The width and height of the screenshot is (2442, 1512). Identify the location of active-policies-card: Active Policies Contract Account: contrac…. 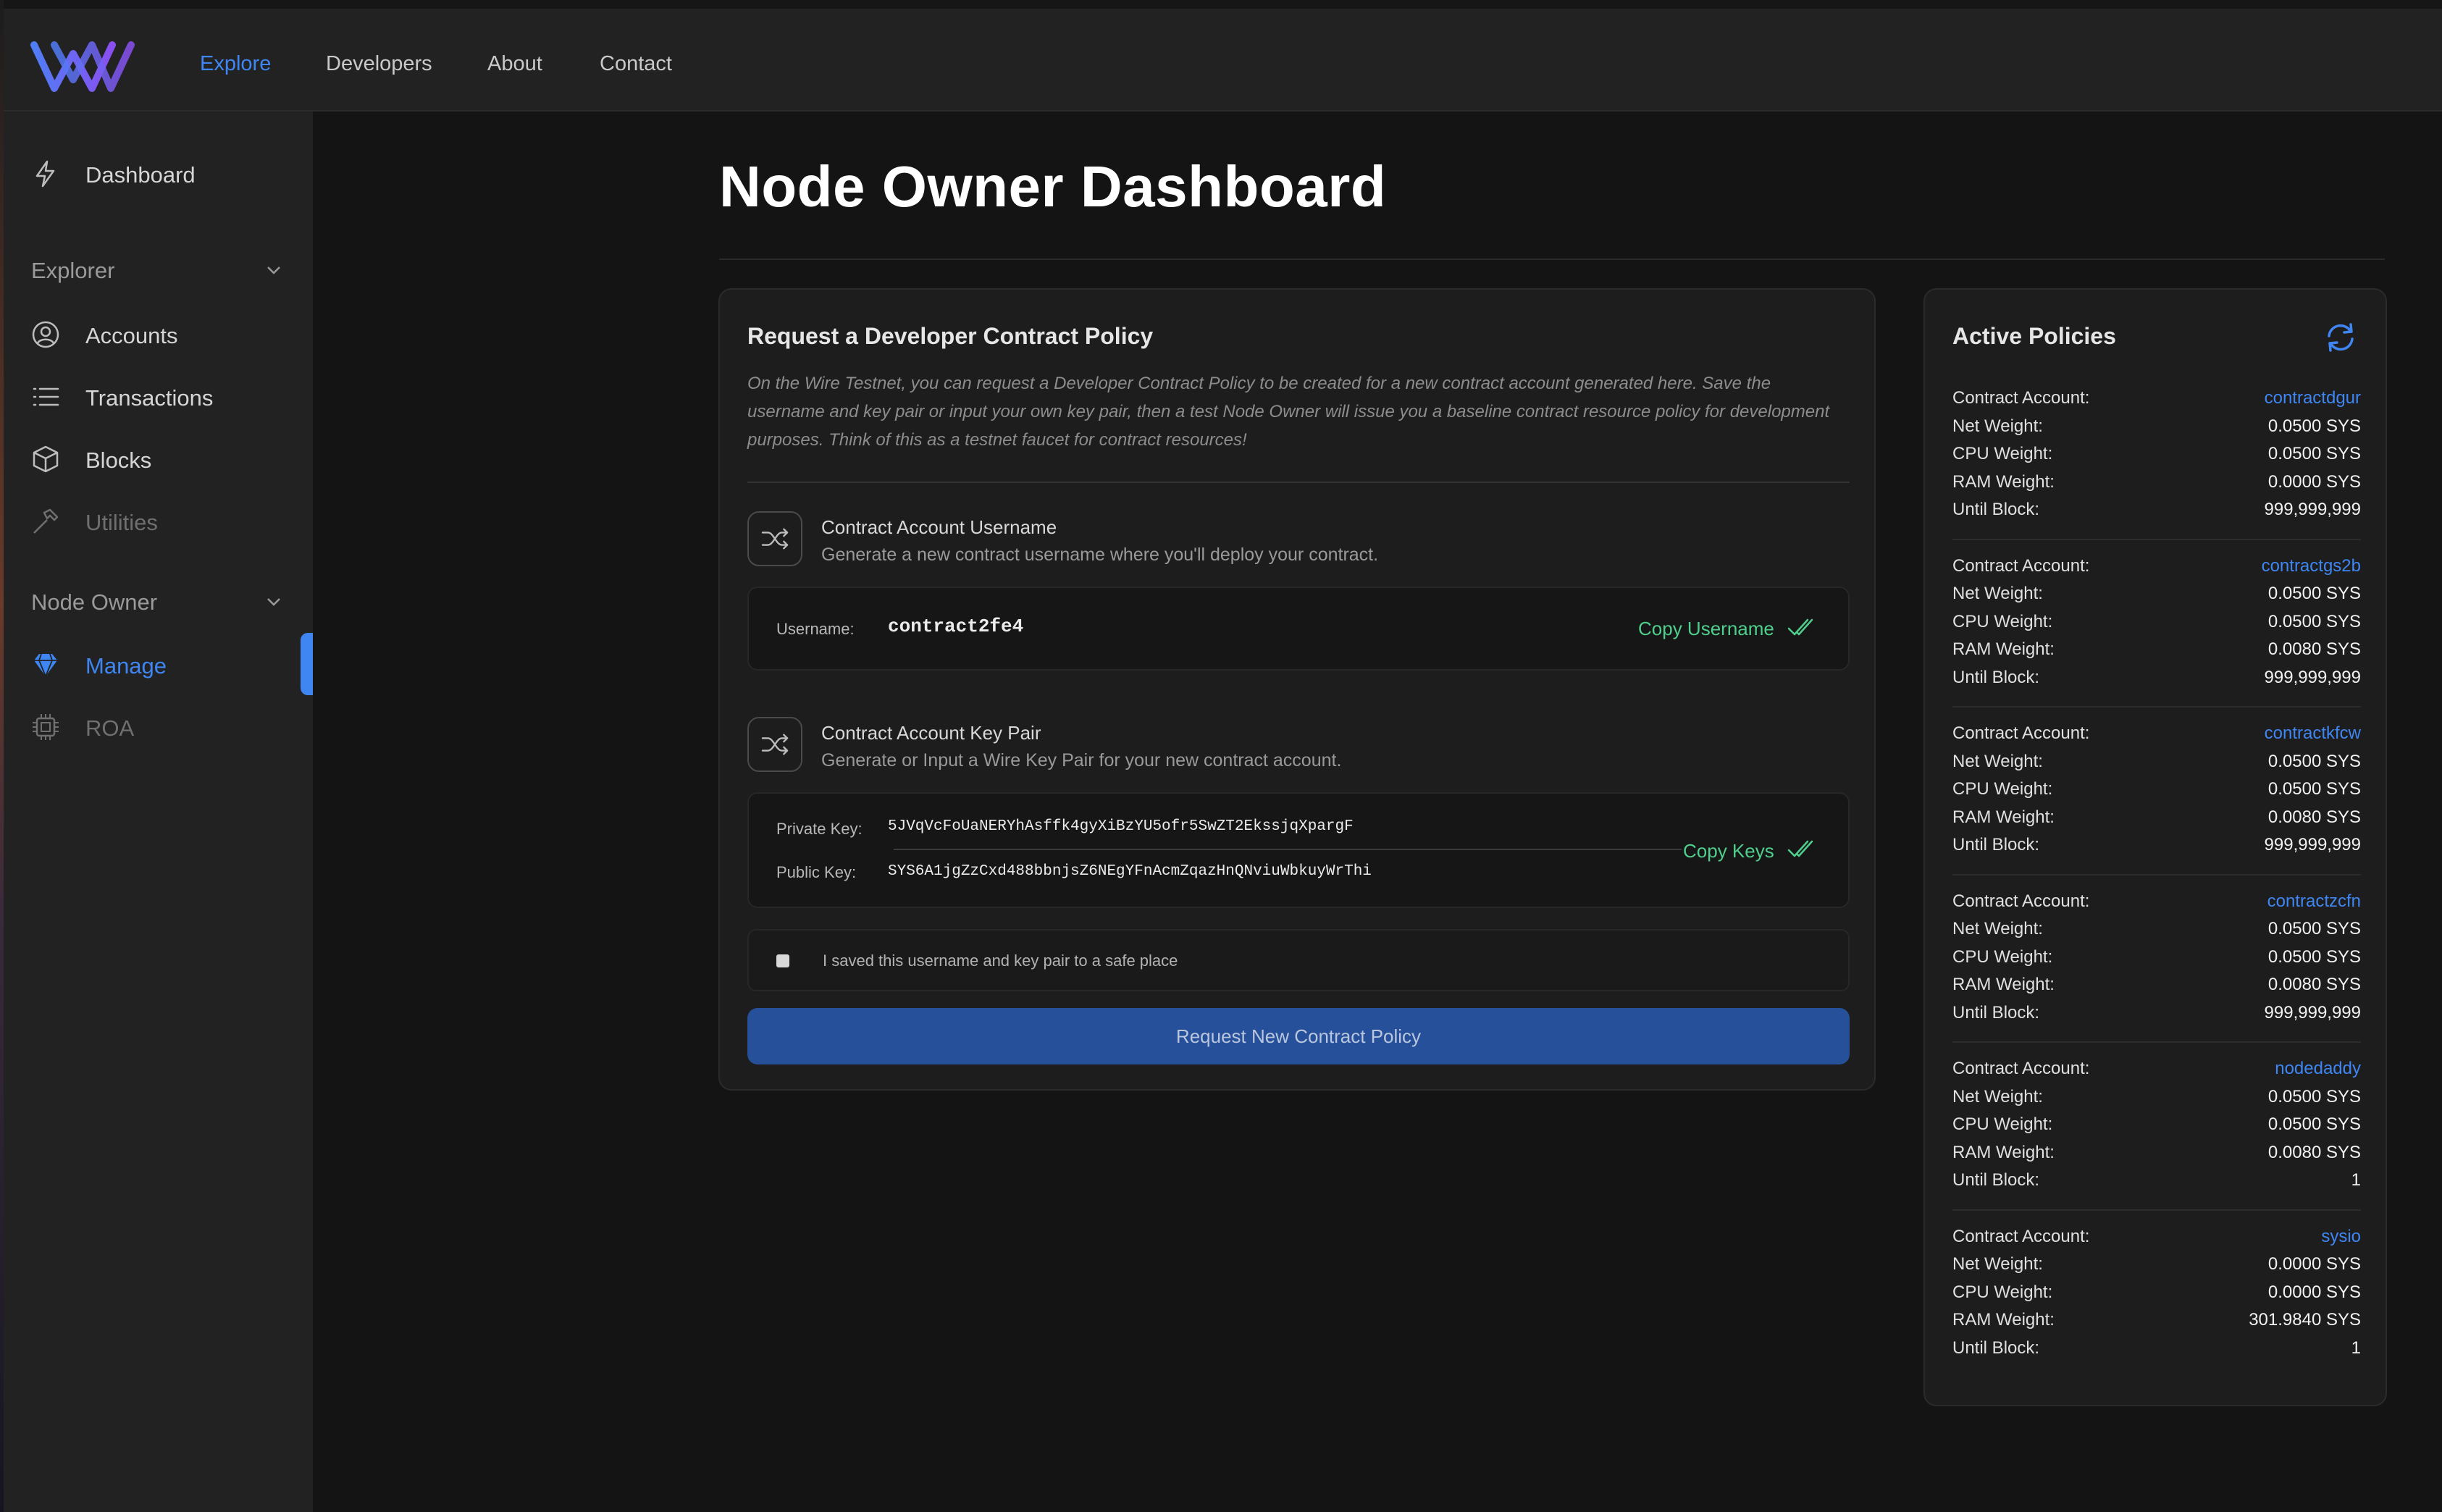
(2155, 847).